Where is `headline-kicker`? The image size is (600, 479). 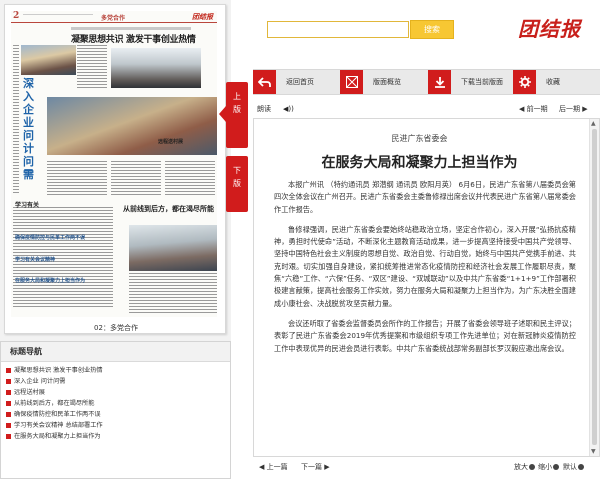 headline-kicker is located at coordinates (131, 28).